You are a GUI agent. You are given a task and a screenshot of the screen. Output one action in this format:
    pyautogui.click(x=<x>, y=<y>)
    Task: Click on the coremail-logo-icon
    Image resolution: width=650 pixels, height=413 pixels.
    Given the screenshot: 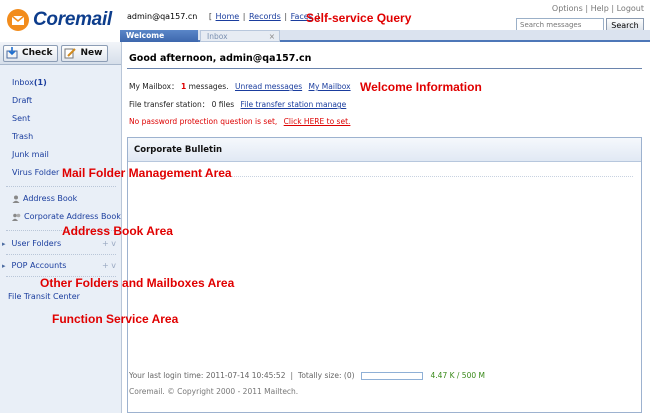 What is the action you would take?
    pyautogui.click(x=18, y=20)
    